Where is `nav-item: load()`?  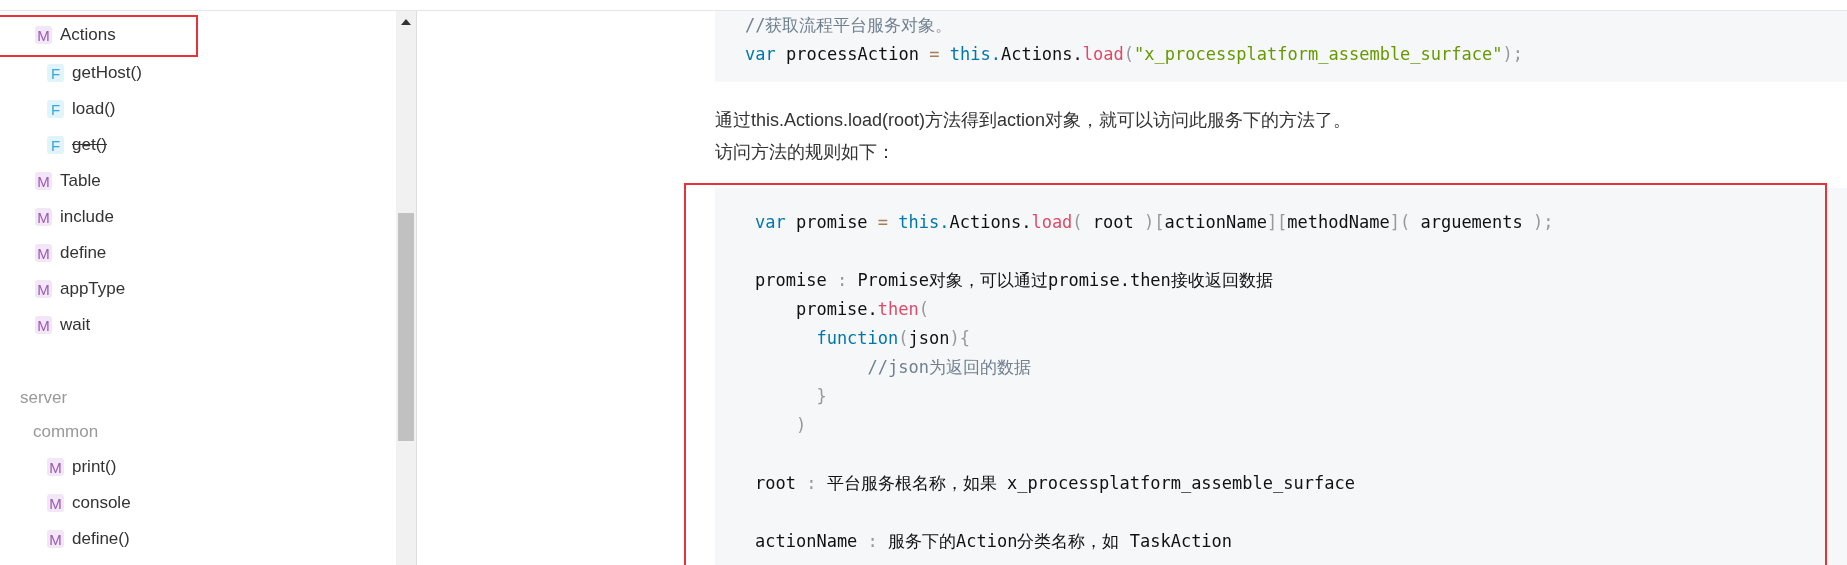 nav-item: load() is located at coordinates (94, 109).